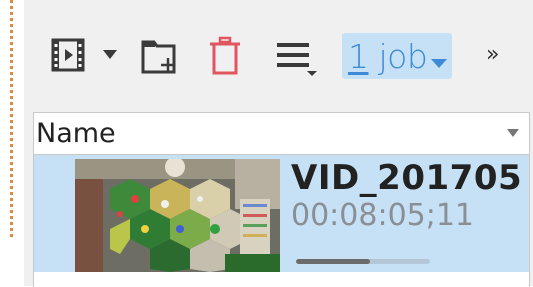 The width and height of the screenshot is (533, 287). Describe the element at coordinates (11, 118) in the screenshot. I see `panel-splitter` at that location.